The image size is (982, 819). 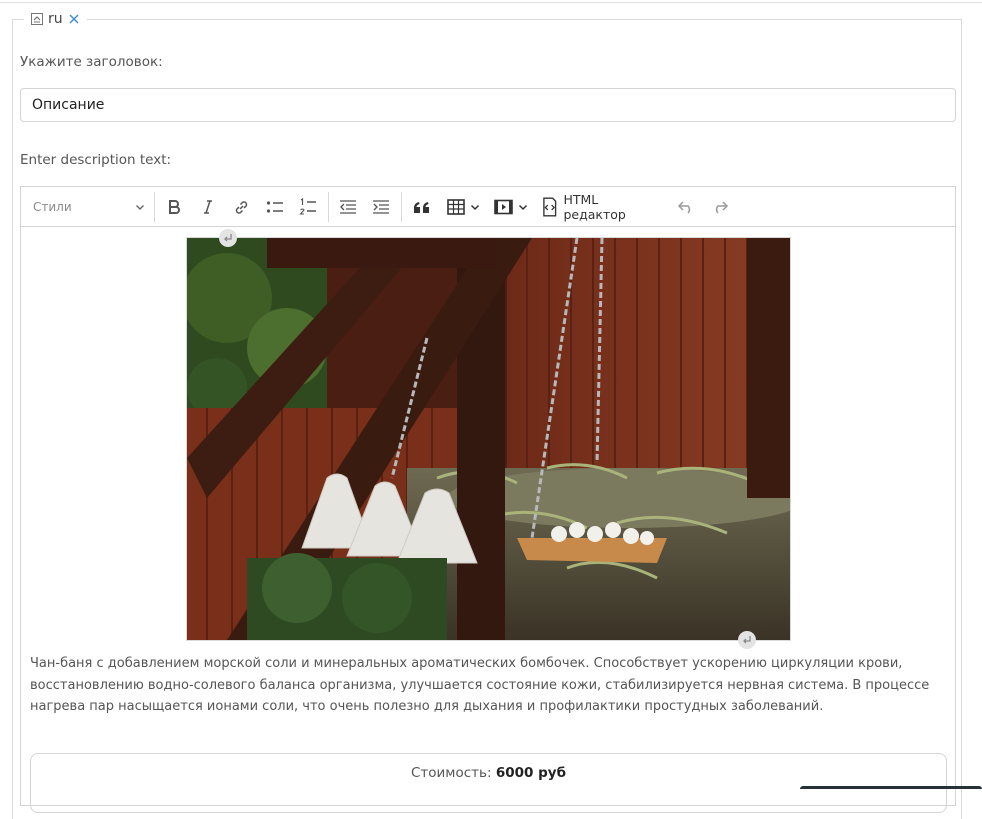 I want to click on link-button, so click(x=241, y=207).